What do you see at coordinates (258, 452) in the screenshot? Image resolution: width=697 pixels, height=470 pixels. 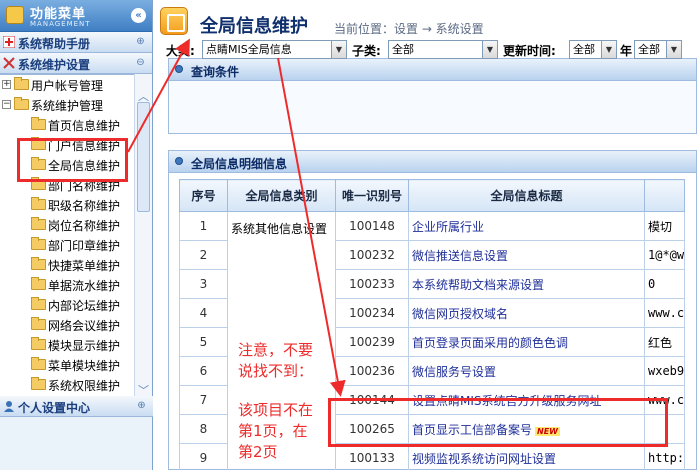 I see `note-line: 第2页` at bounding box center [258, 452].